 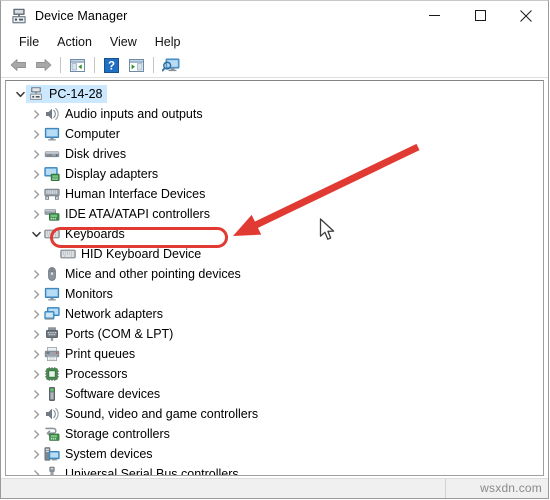 What do you see at coordinates (168, 42) in the screenshot?
I see `menu-item-help: Help` at bounding box center [168, 42].